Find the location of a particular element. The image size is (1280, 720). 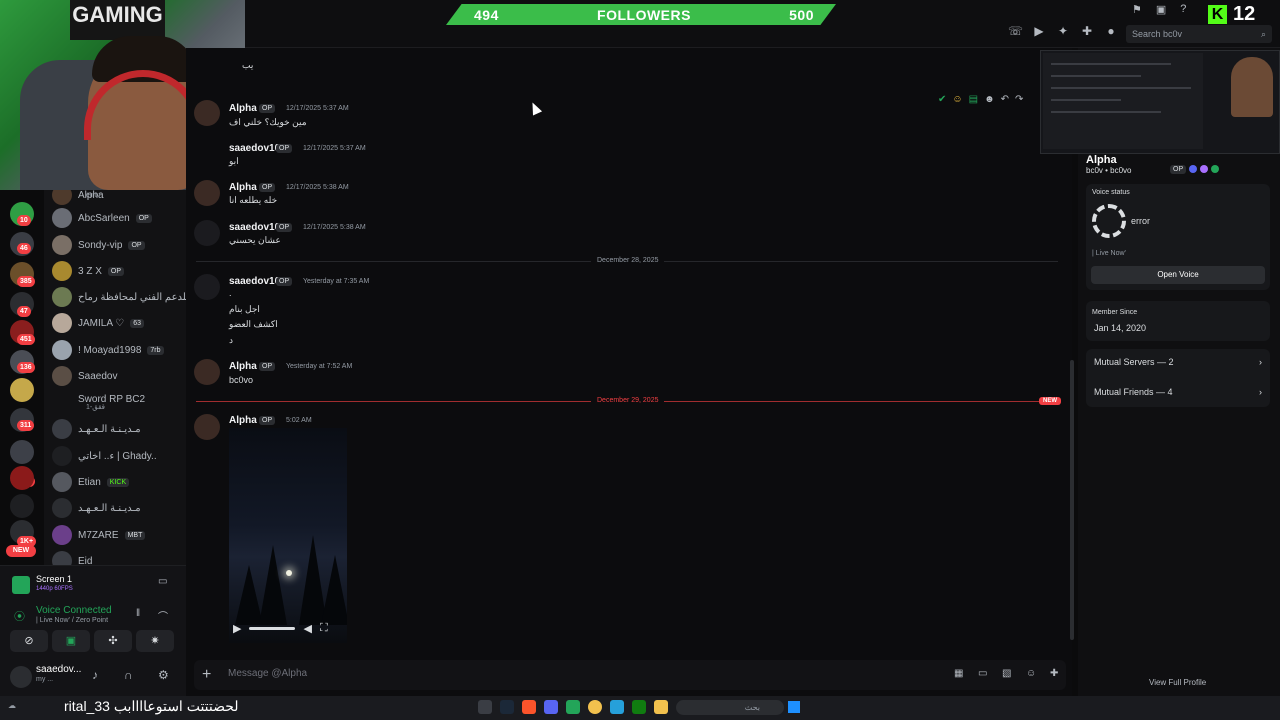

quest-badge-icon is located at coordinates (1215, 169).